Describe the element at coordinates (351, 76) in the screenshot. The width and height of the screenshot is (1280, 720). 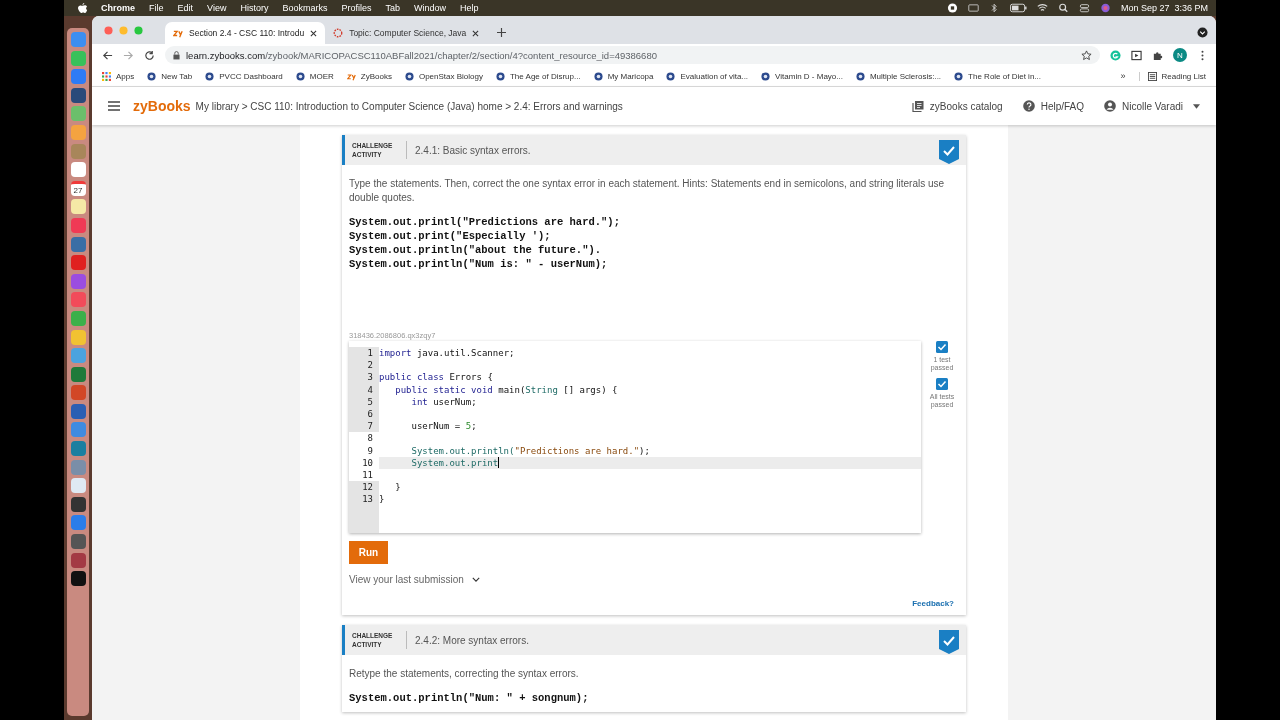
I see `zy-icon` at that location.